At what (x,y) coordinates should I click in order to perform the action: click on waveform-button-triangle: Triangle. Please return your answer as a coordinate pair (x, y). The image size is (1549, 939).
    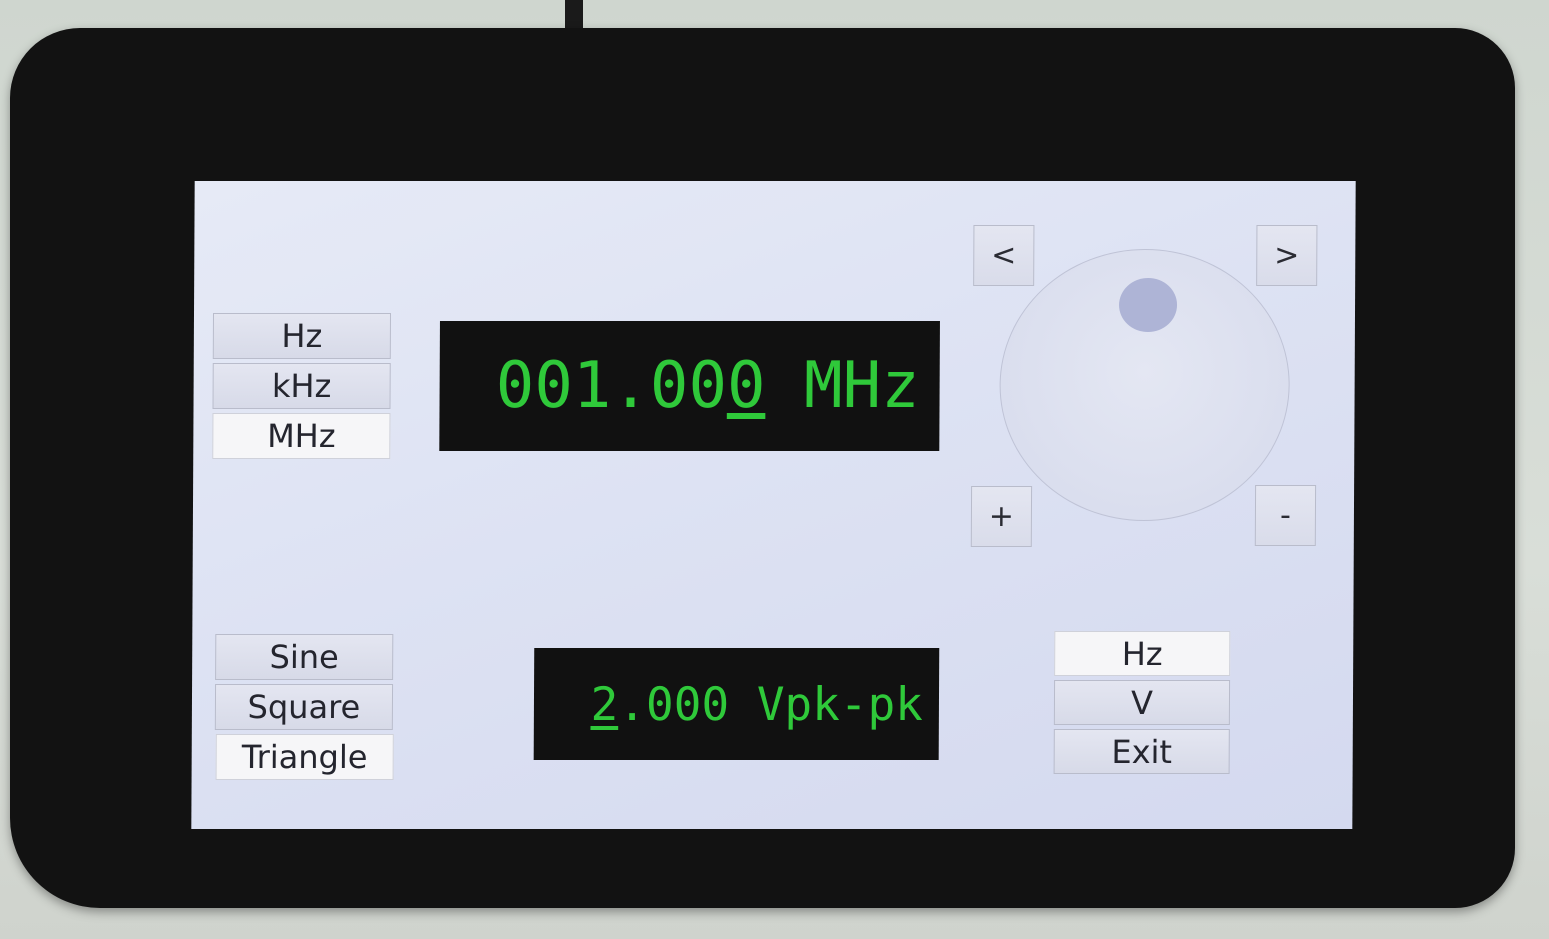
    Looking at the image, I should click on (304, 757).